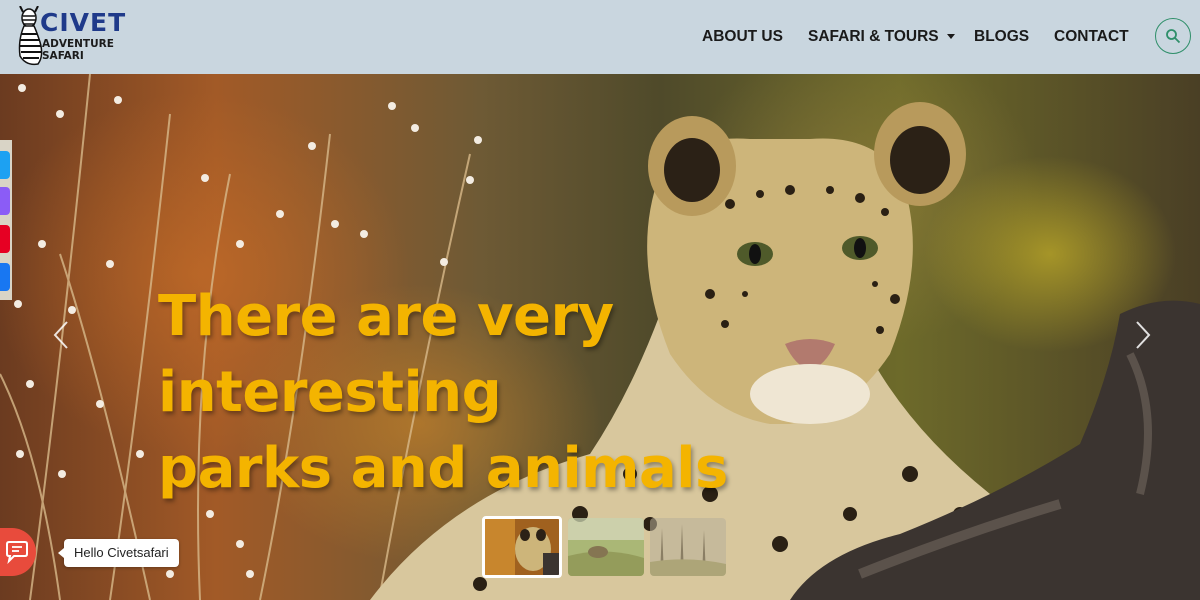  Describe the element at coordinates (1142, 335) in the screenshot. I see `chevron-right-icon` at that location.